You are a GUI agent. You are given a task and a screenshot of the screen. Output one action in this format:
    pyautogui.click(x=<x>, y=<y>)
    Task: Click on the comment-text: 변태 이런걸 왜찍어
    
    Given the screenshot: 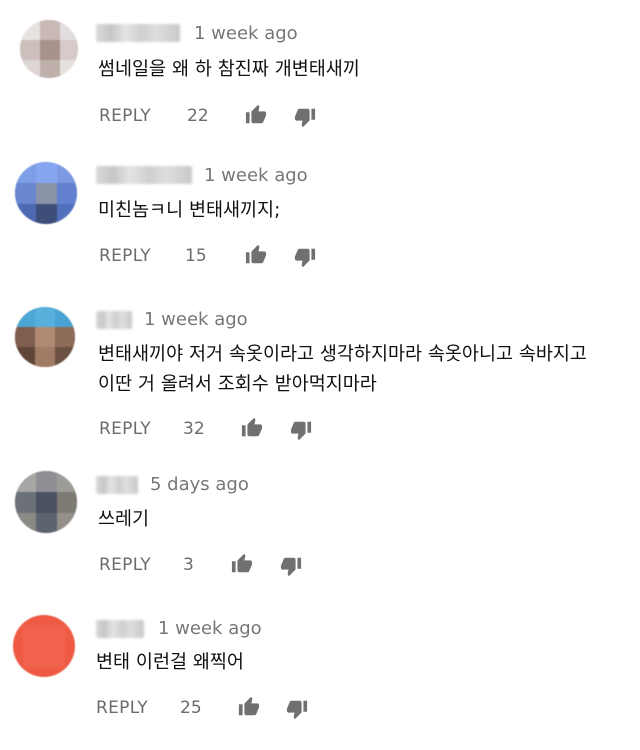 What is the action you would take?
    pyautogui.click(x=170, y=662)
    